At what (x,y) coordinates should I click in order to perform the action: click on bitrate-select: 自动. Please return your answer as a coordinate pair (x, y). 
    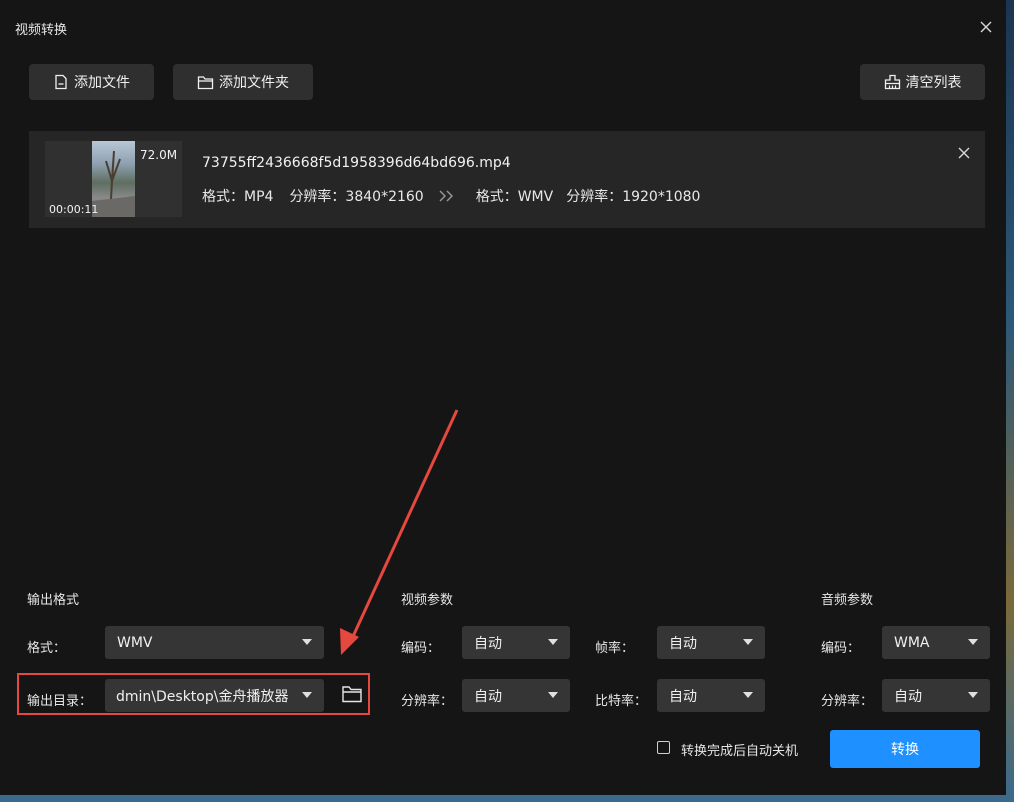
    Looking at the image, I should click on (711, 695).